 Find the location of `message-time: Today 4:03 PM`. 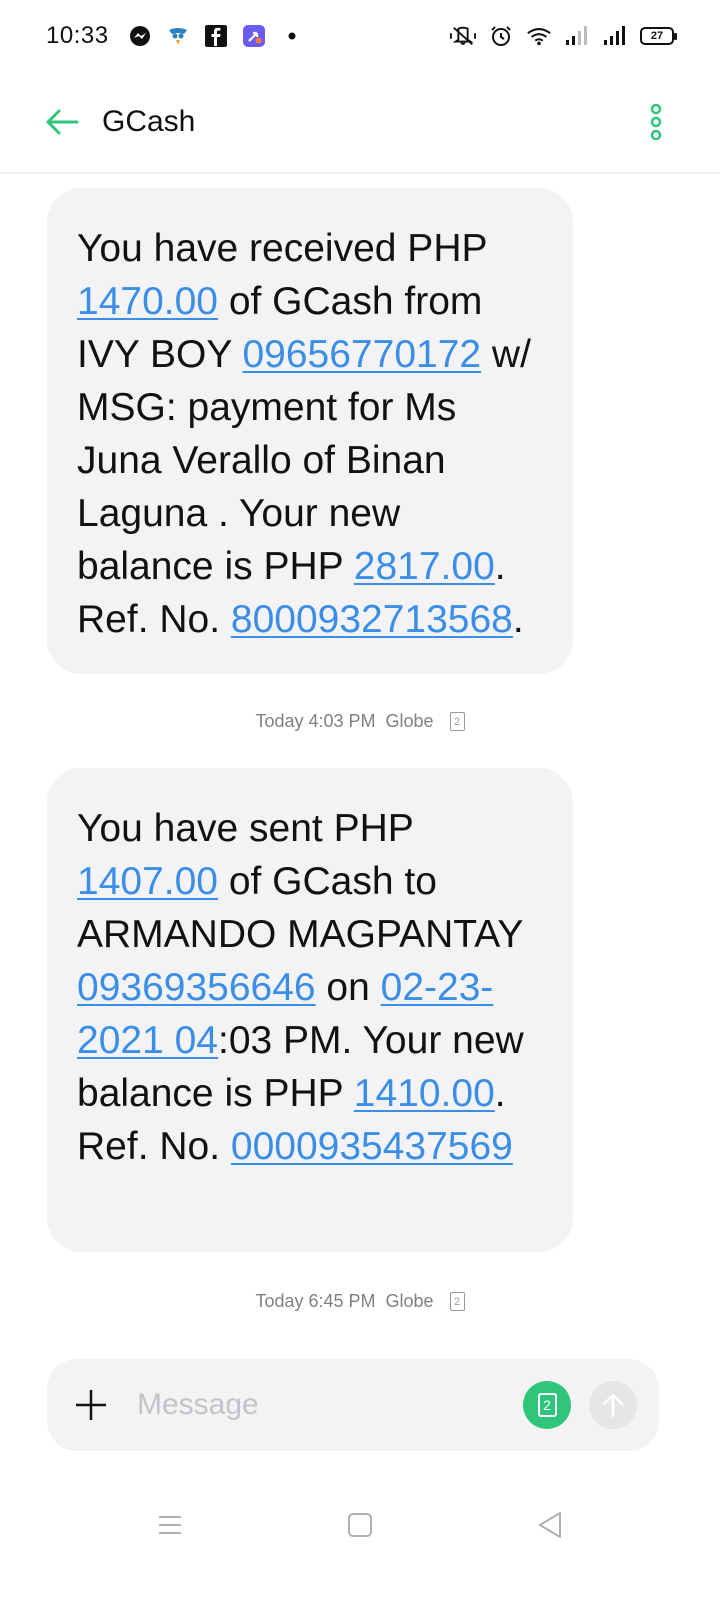

message-time: Today 4:03 PM is located at coordinates (315, 721).